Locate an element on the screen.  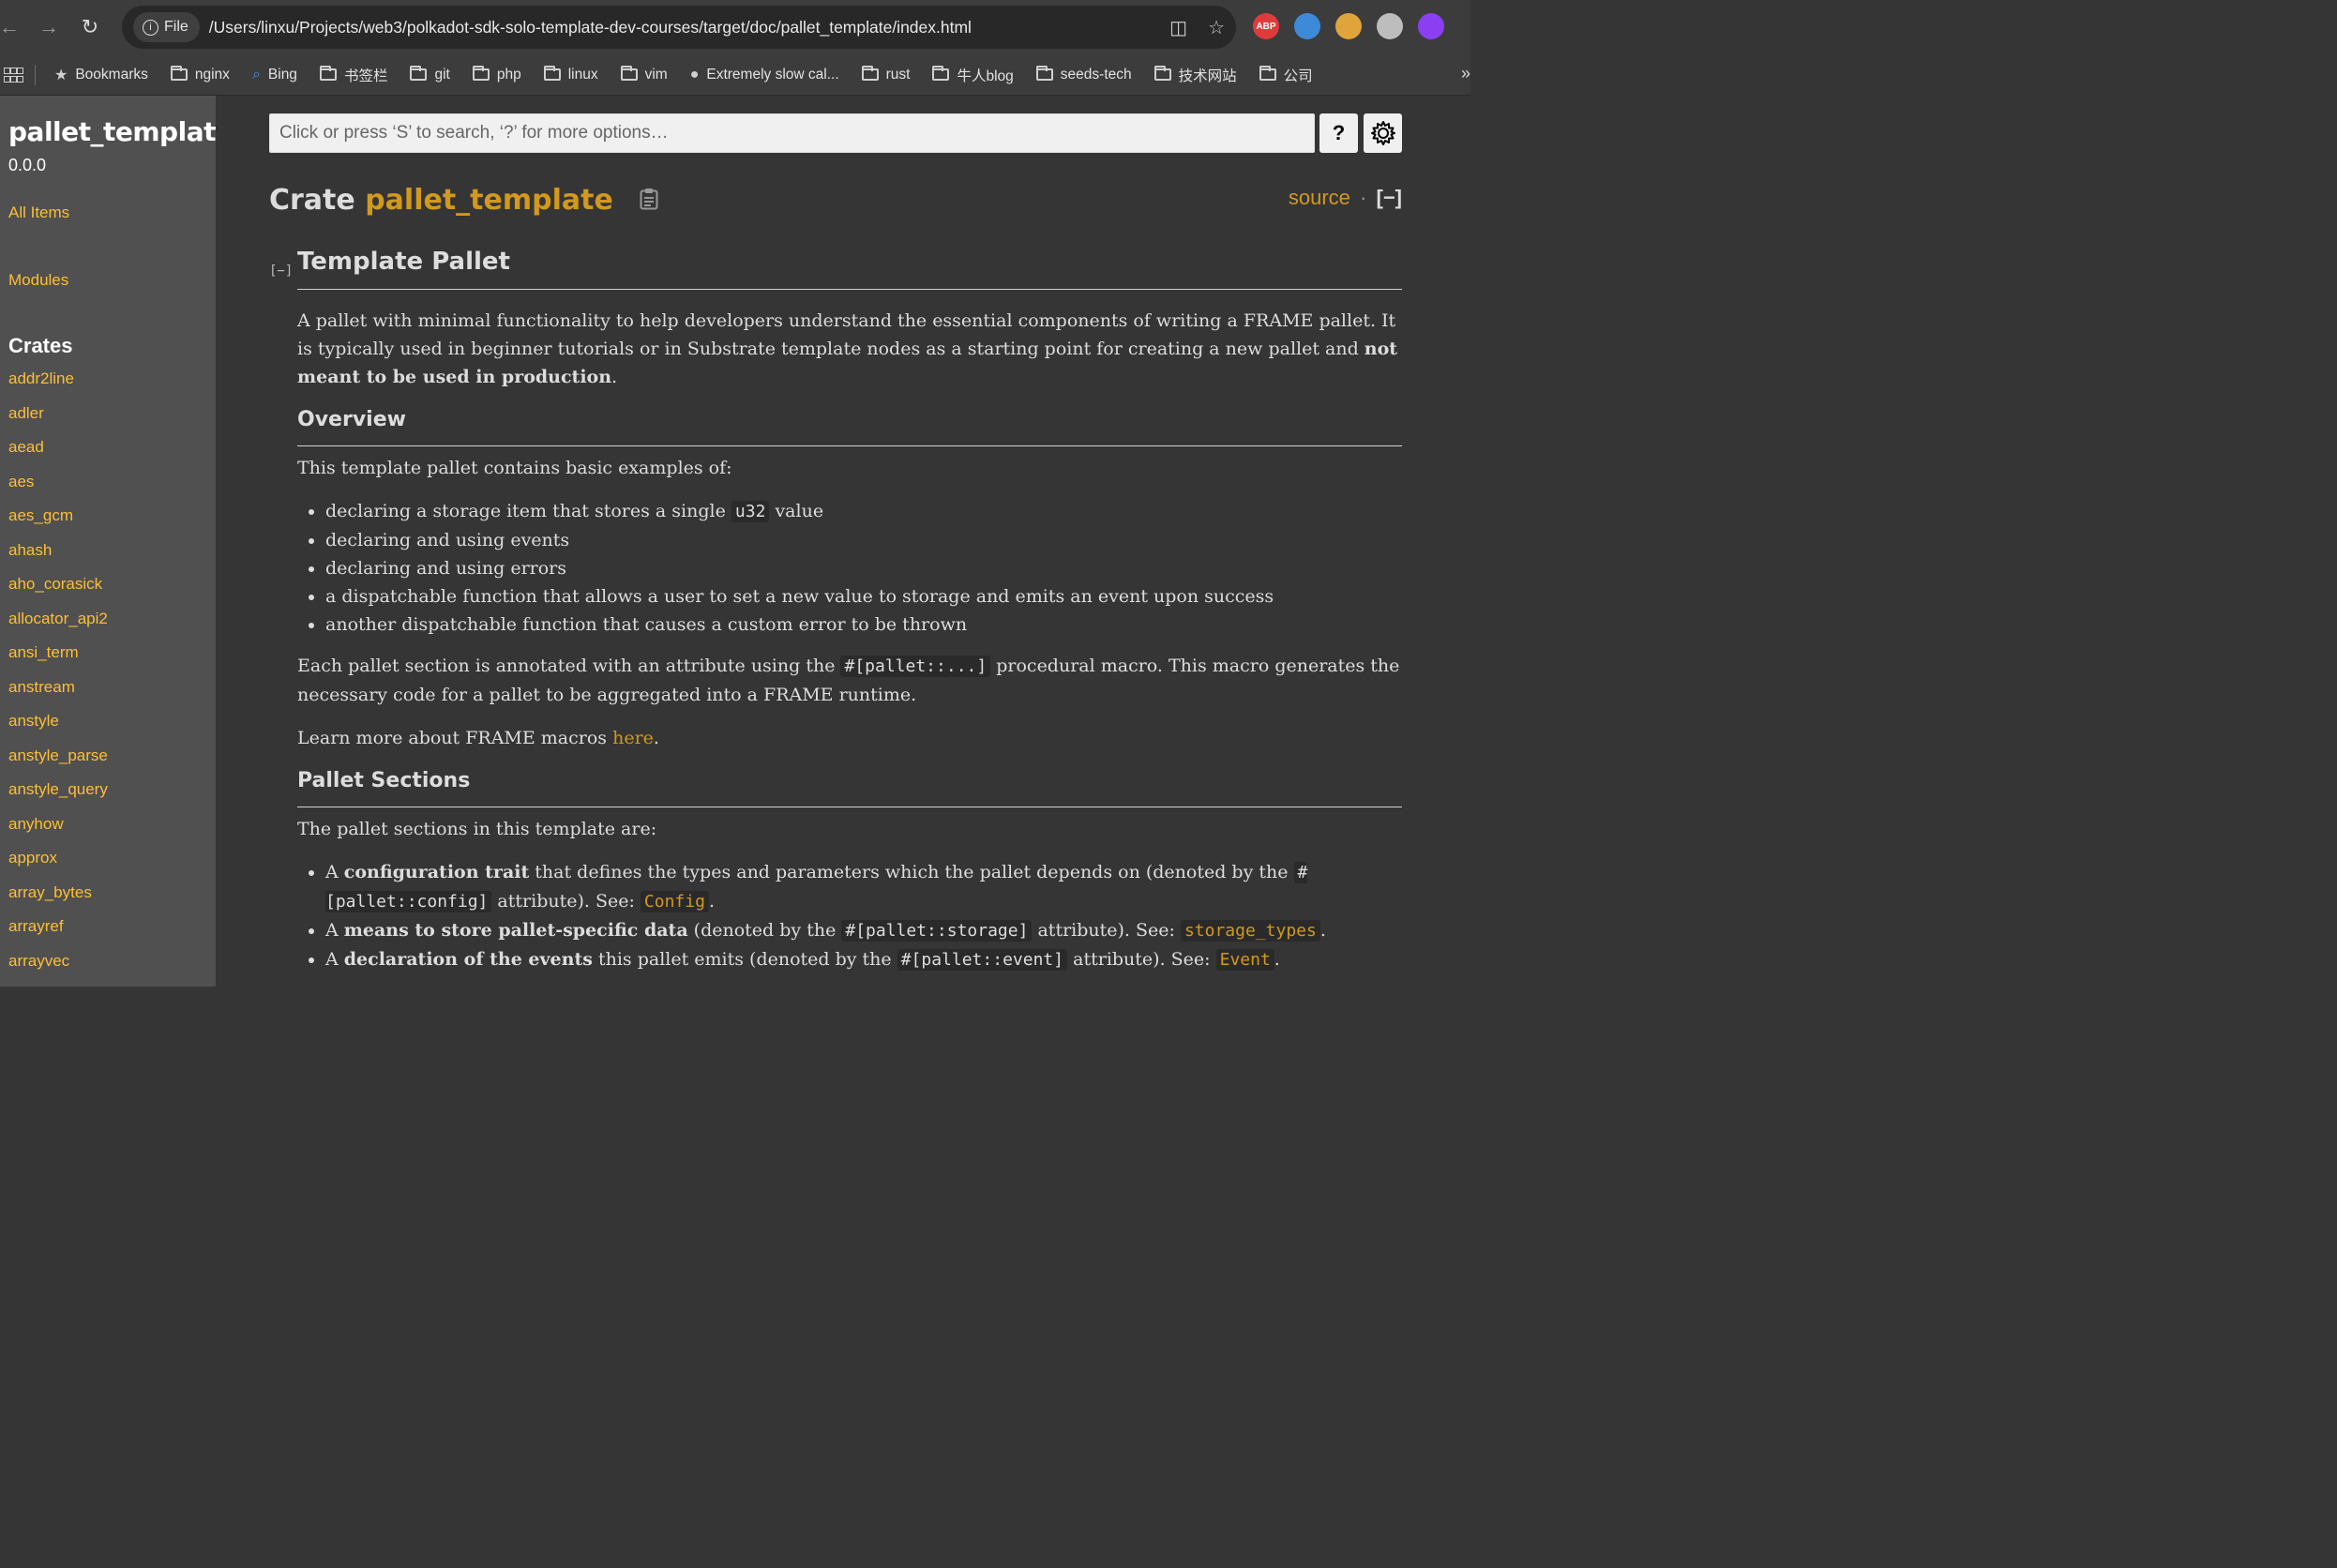
bookmark-item: php is located at coordinates (497, 74).